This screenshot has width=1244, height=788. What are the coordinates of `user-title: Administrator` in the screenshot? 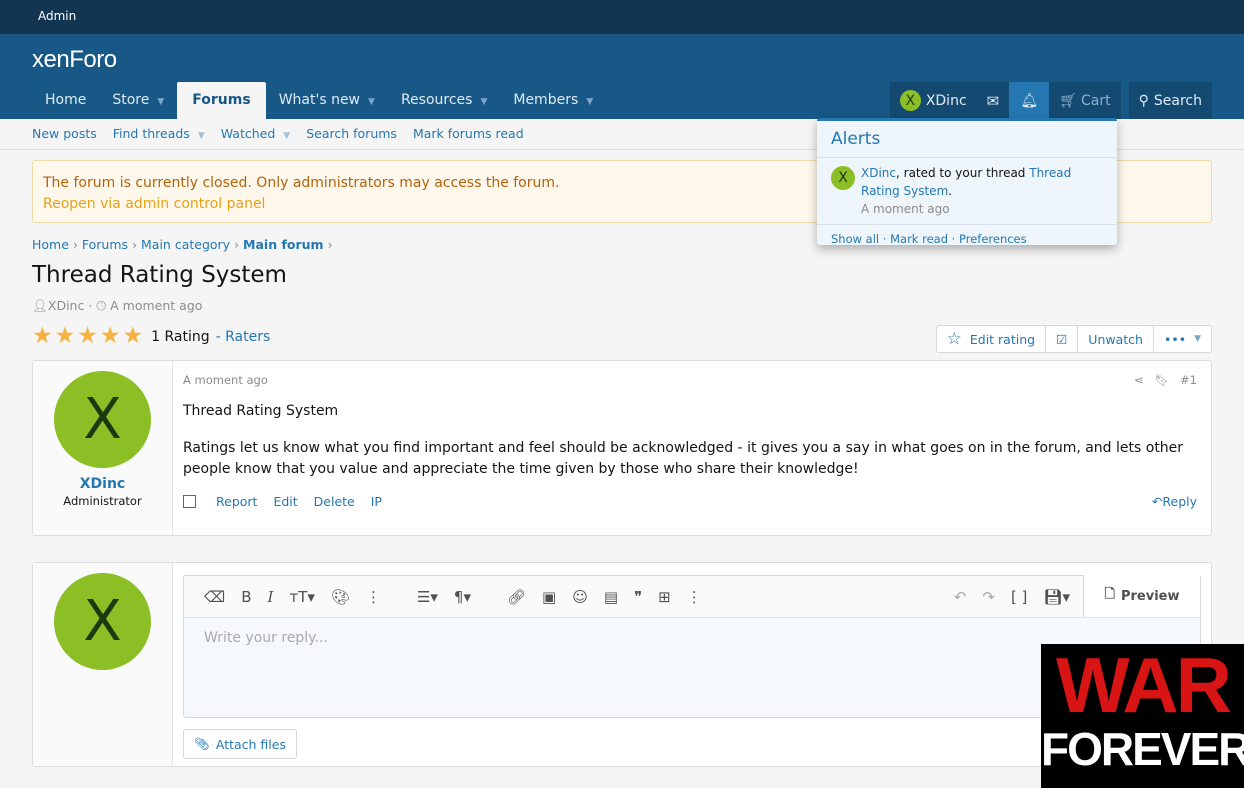 It's located at (102, 501).